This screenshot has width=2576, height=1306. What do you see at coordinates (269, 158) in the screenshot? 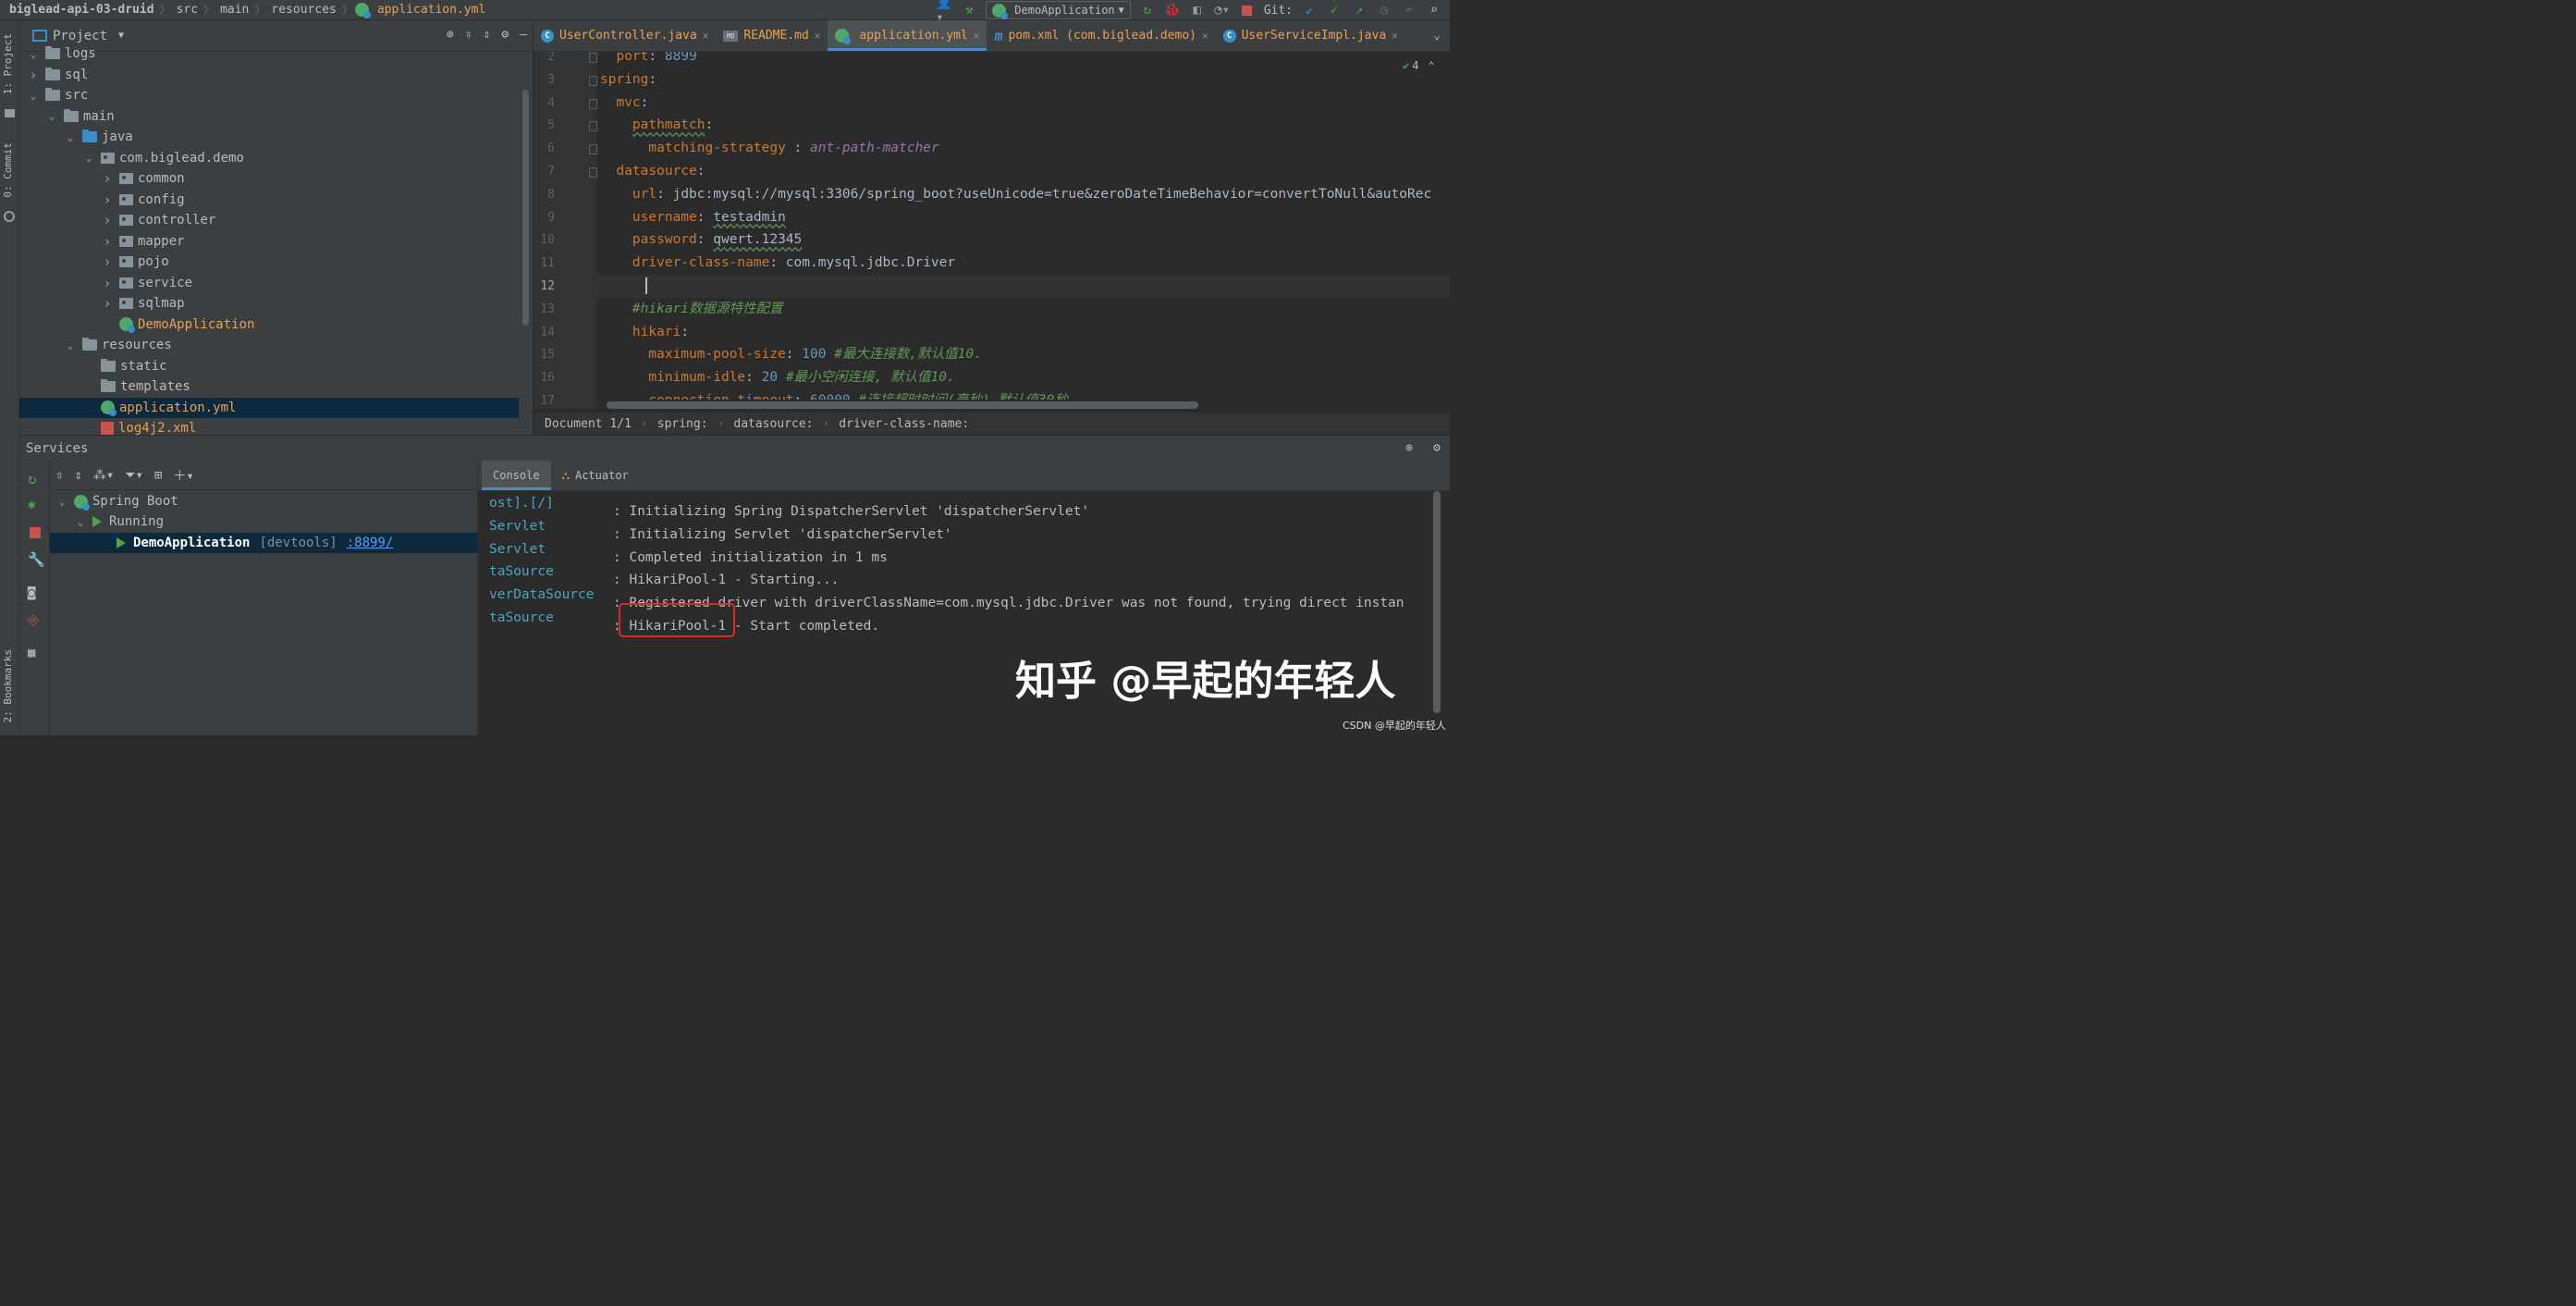
I see `project-tree-item: ⌄ com.biglead.demo` at bounding box center [269, 158].